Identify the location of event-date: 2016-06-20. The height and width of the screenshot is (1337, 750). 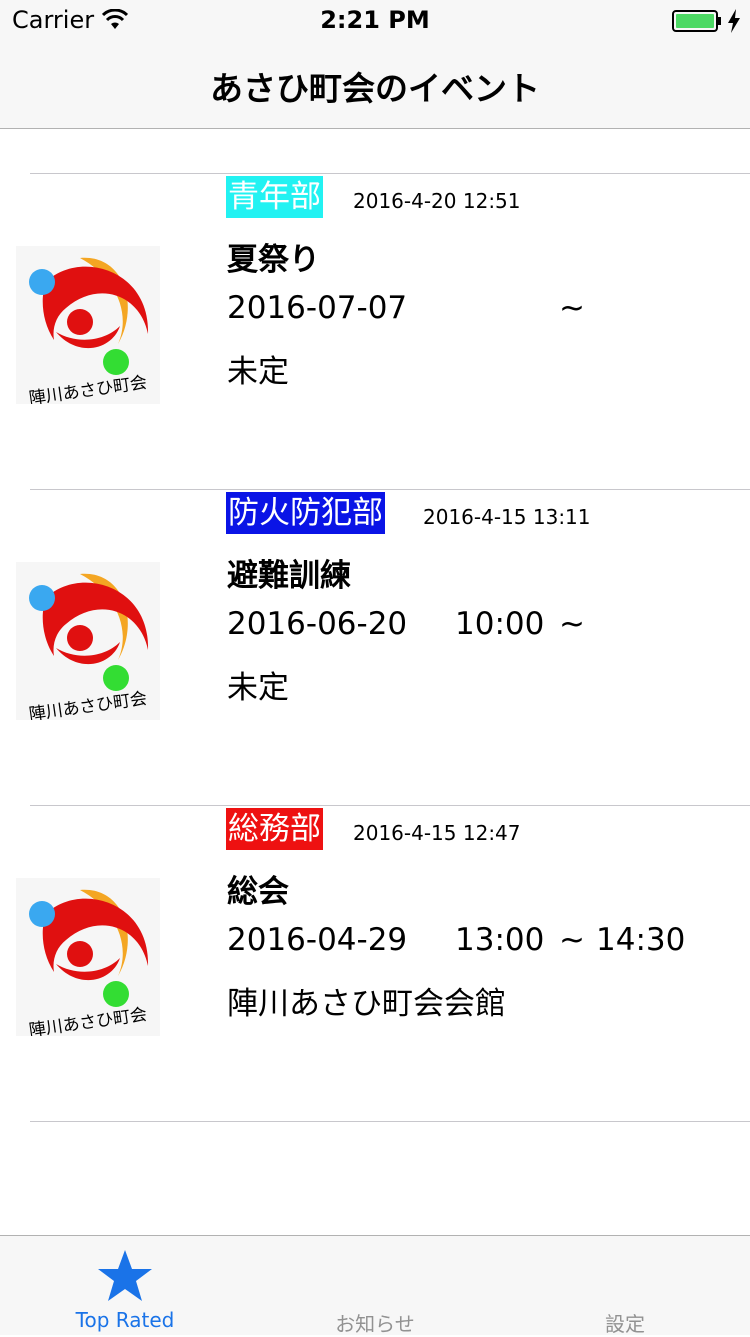
(317, 624).